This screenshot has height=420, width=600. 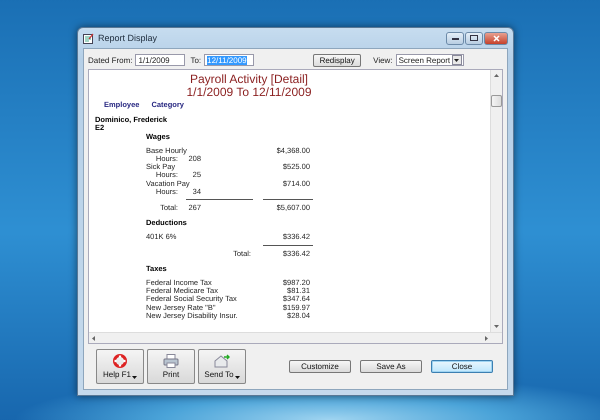 What do you see at coordinates (391, 366) in the screenshot?
I see `dialog-button: Save As` at bounding box center [391, 366].